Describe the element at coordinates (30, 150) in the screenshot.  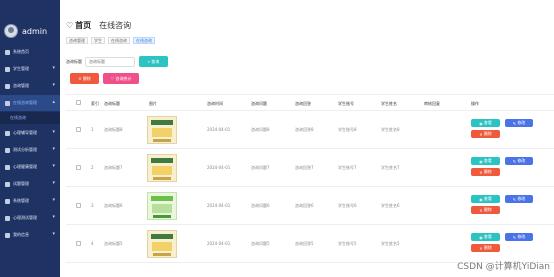
I see `sidebar-item-test-analysis: 测试分析管理 ▾` at that location.